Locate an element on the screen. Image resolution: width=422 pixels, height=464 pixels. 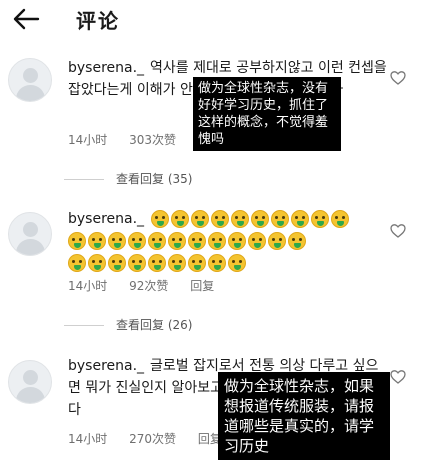
comment-likes: 92次赞 is located at coordinates (148, 286).